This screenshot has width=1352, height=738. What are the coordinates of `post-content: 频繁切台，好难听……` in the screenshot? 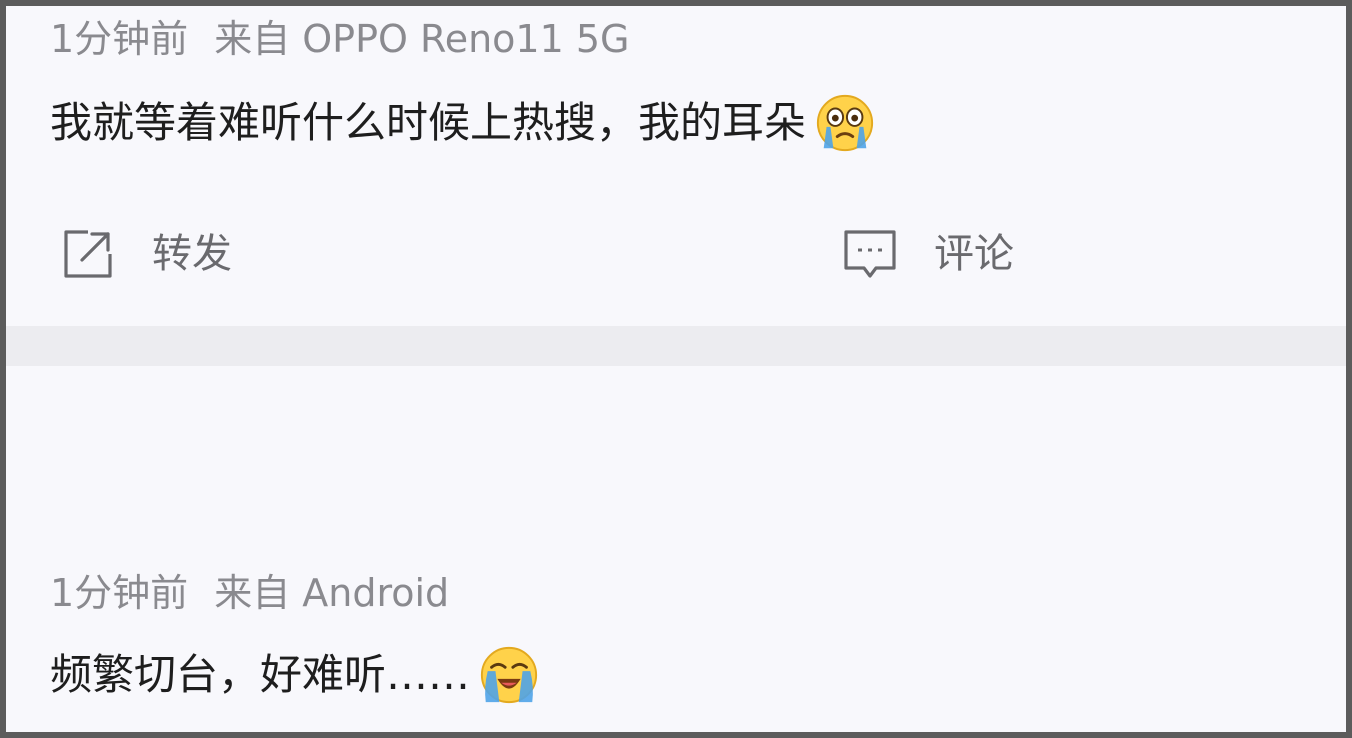 It's located at (295, 675).